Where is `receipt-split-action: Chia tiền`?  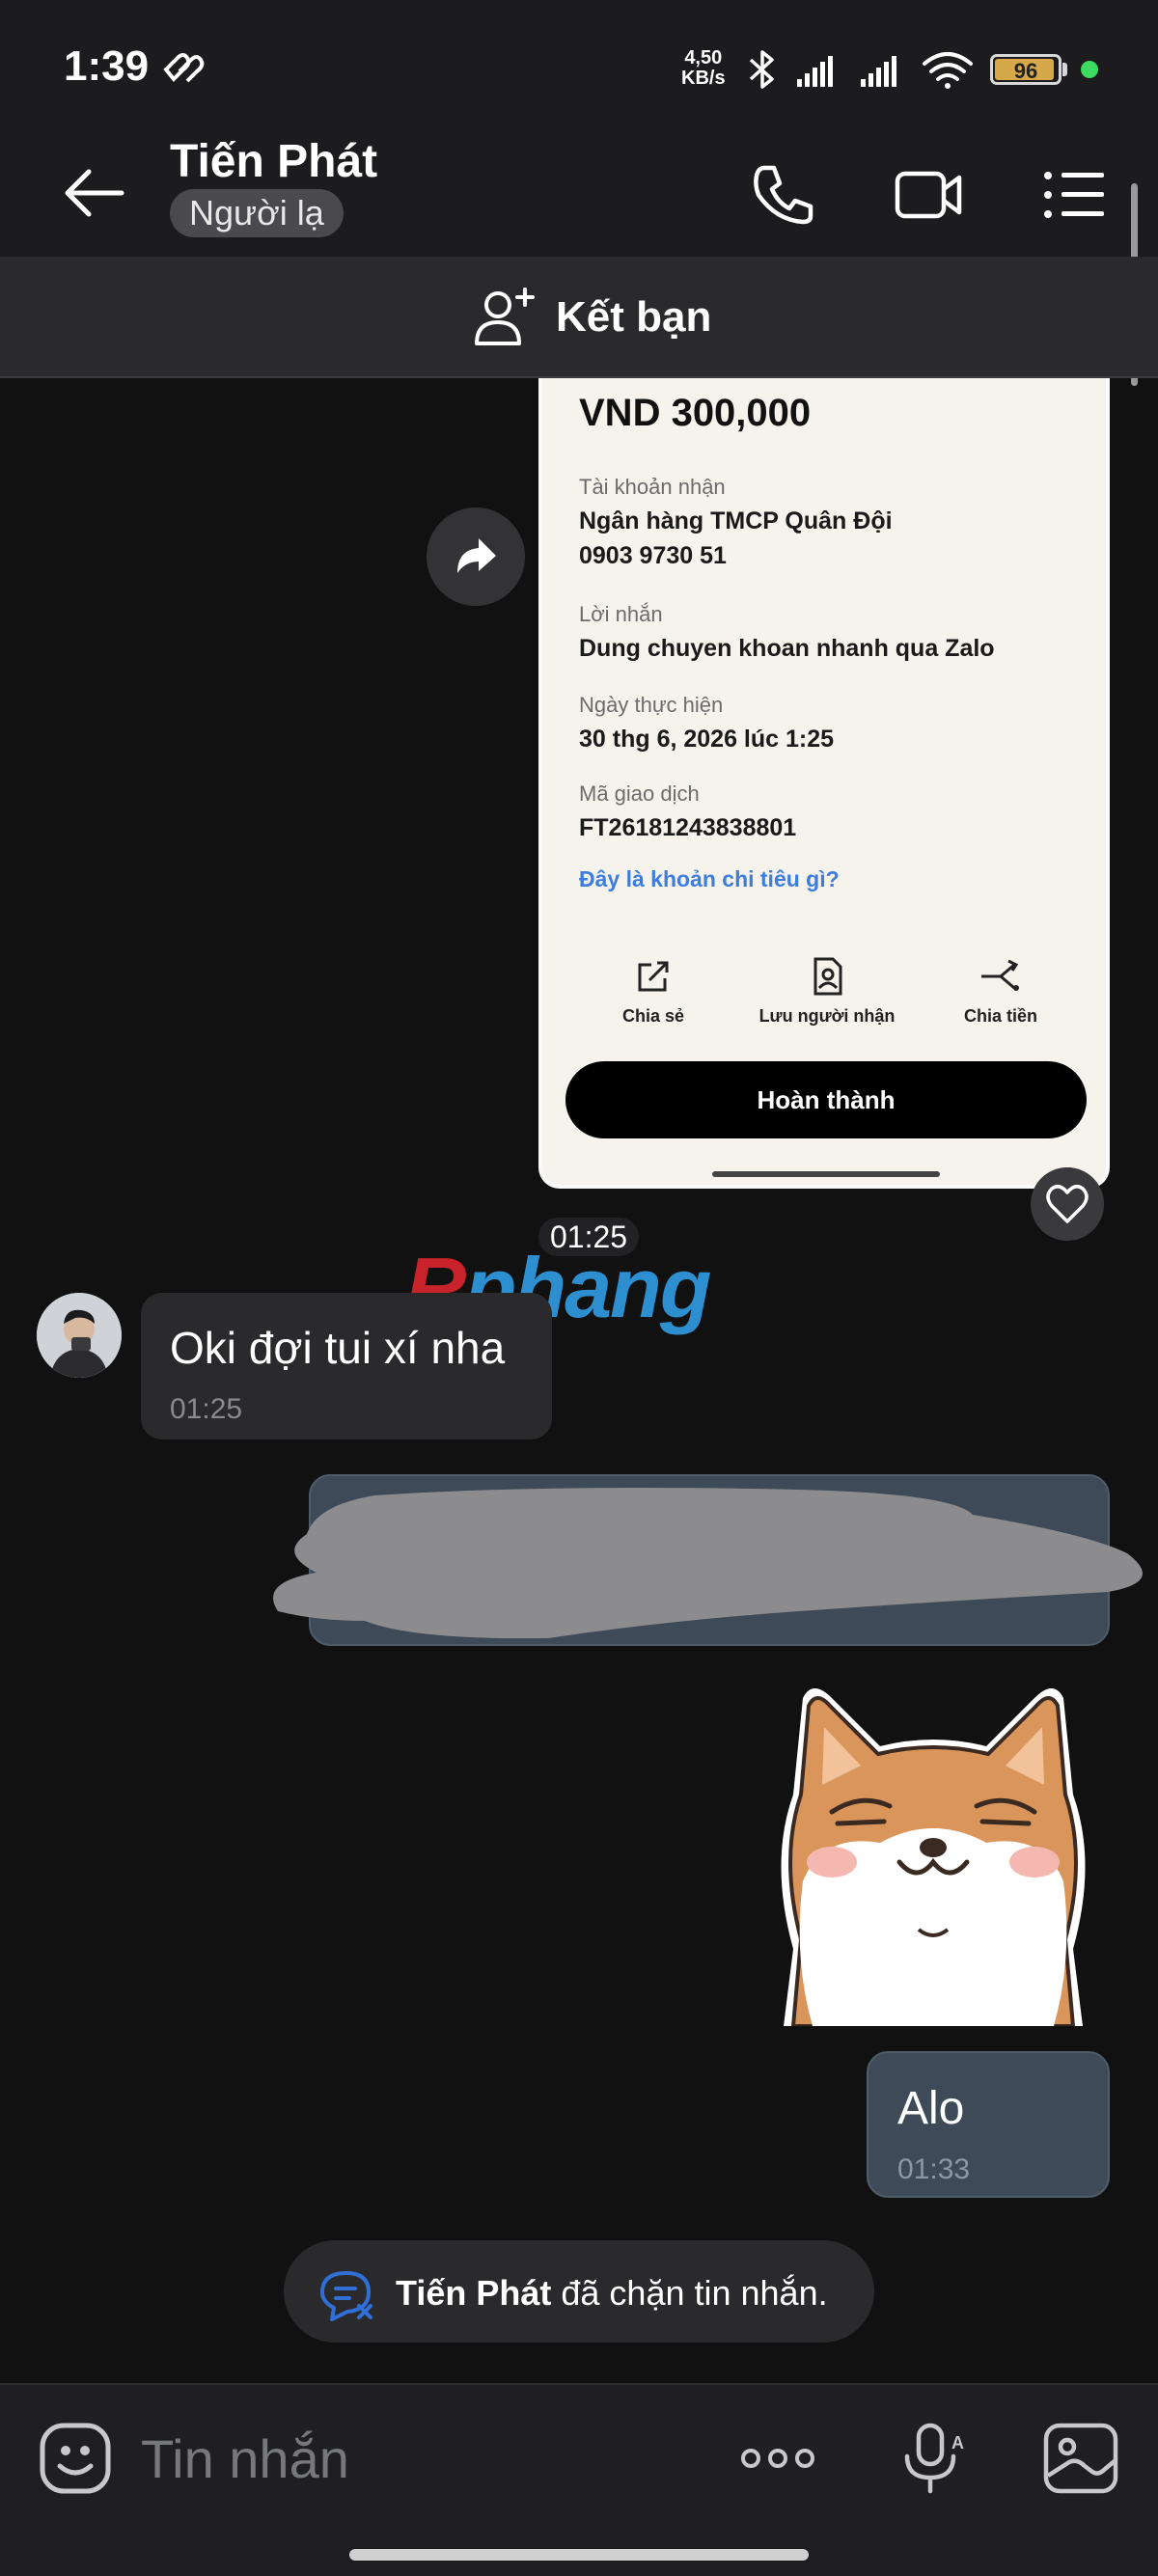
receipt-split-action: Chia tiền is located at coordinates (1000, 992).